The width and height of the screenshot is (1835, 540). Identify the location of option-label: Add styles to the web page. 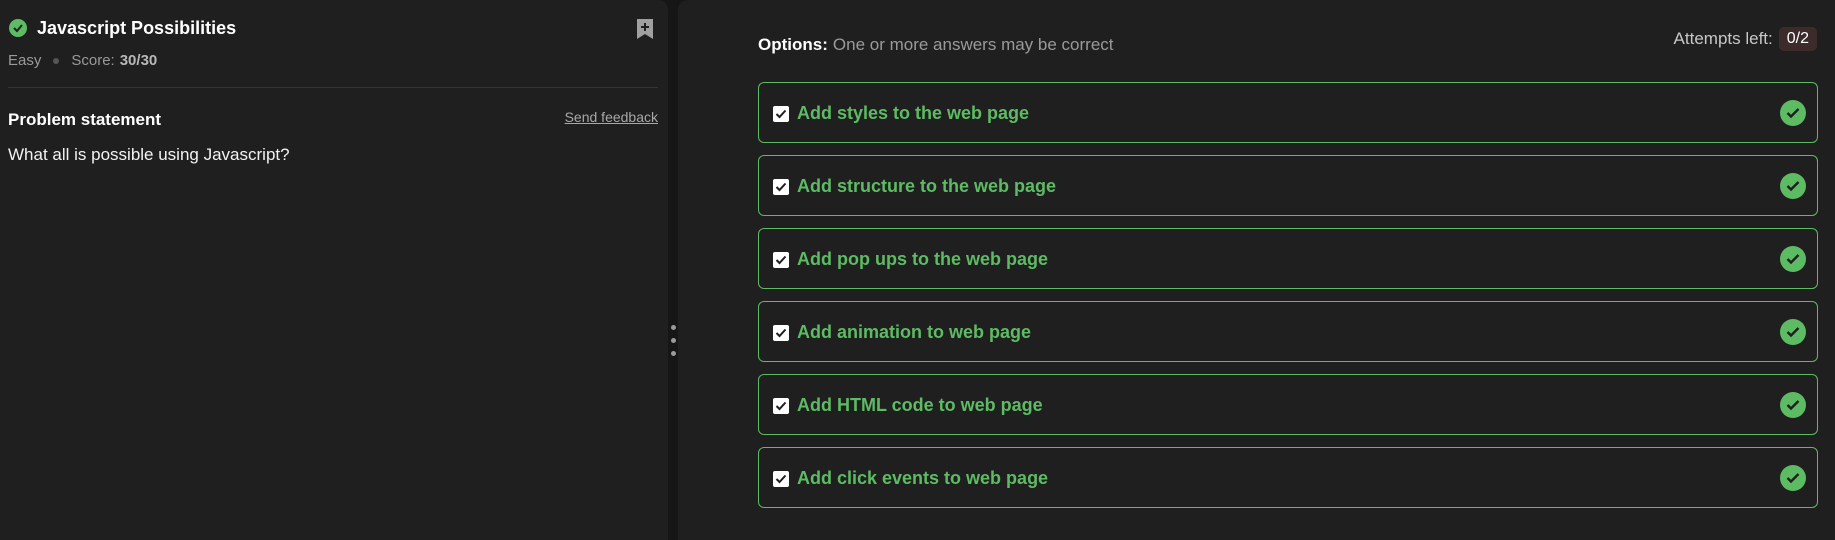
(913, 113).